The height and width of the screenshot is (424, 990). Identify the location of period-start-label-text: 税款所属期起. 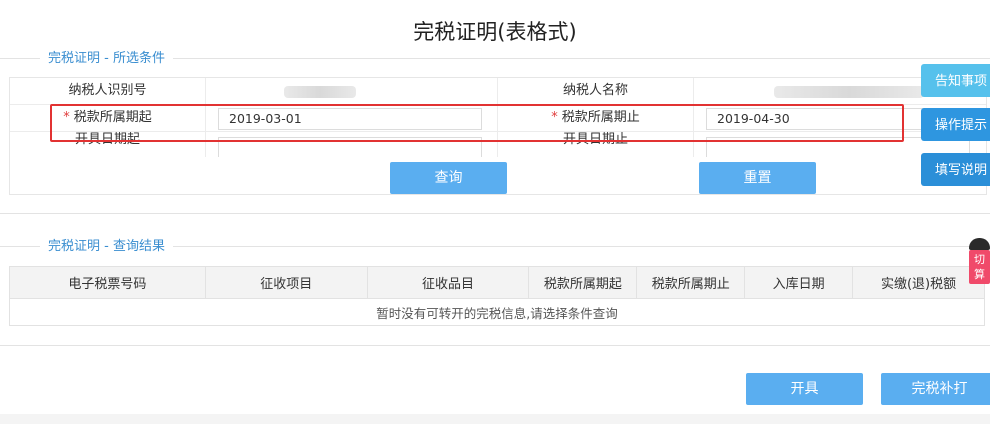
(112, 117).